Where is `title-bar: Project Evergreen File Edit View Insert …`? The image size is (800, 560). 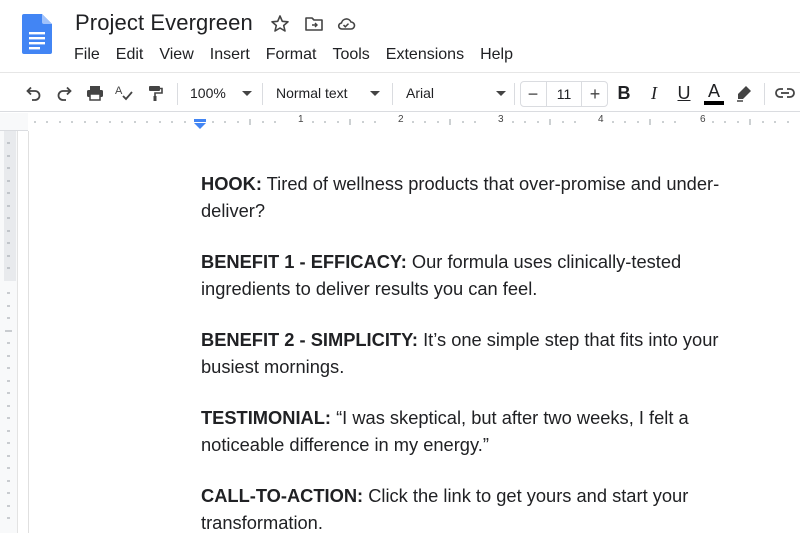
title-bar: Project Evergreen File Edit View Insert … is located at coordinates (400, 36).